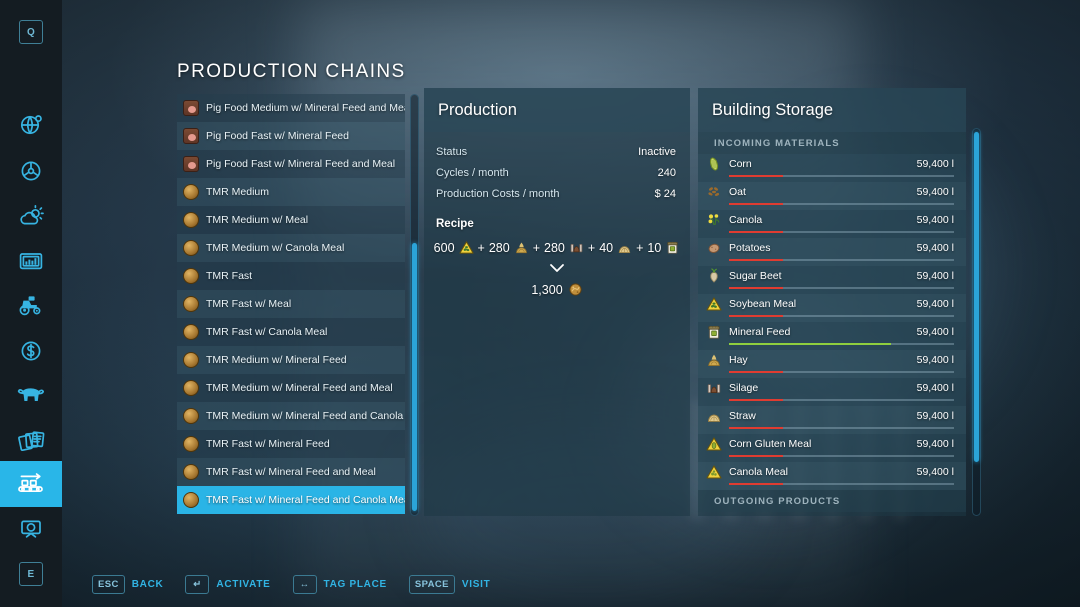 The width and height of the screenshot is (1080, 607). What do you see at coordinates (832, 448) in the screenshot?
I see `storage-row: Corn Gluten Meal 59,400 l` at bounding box center [832, 448].